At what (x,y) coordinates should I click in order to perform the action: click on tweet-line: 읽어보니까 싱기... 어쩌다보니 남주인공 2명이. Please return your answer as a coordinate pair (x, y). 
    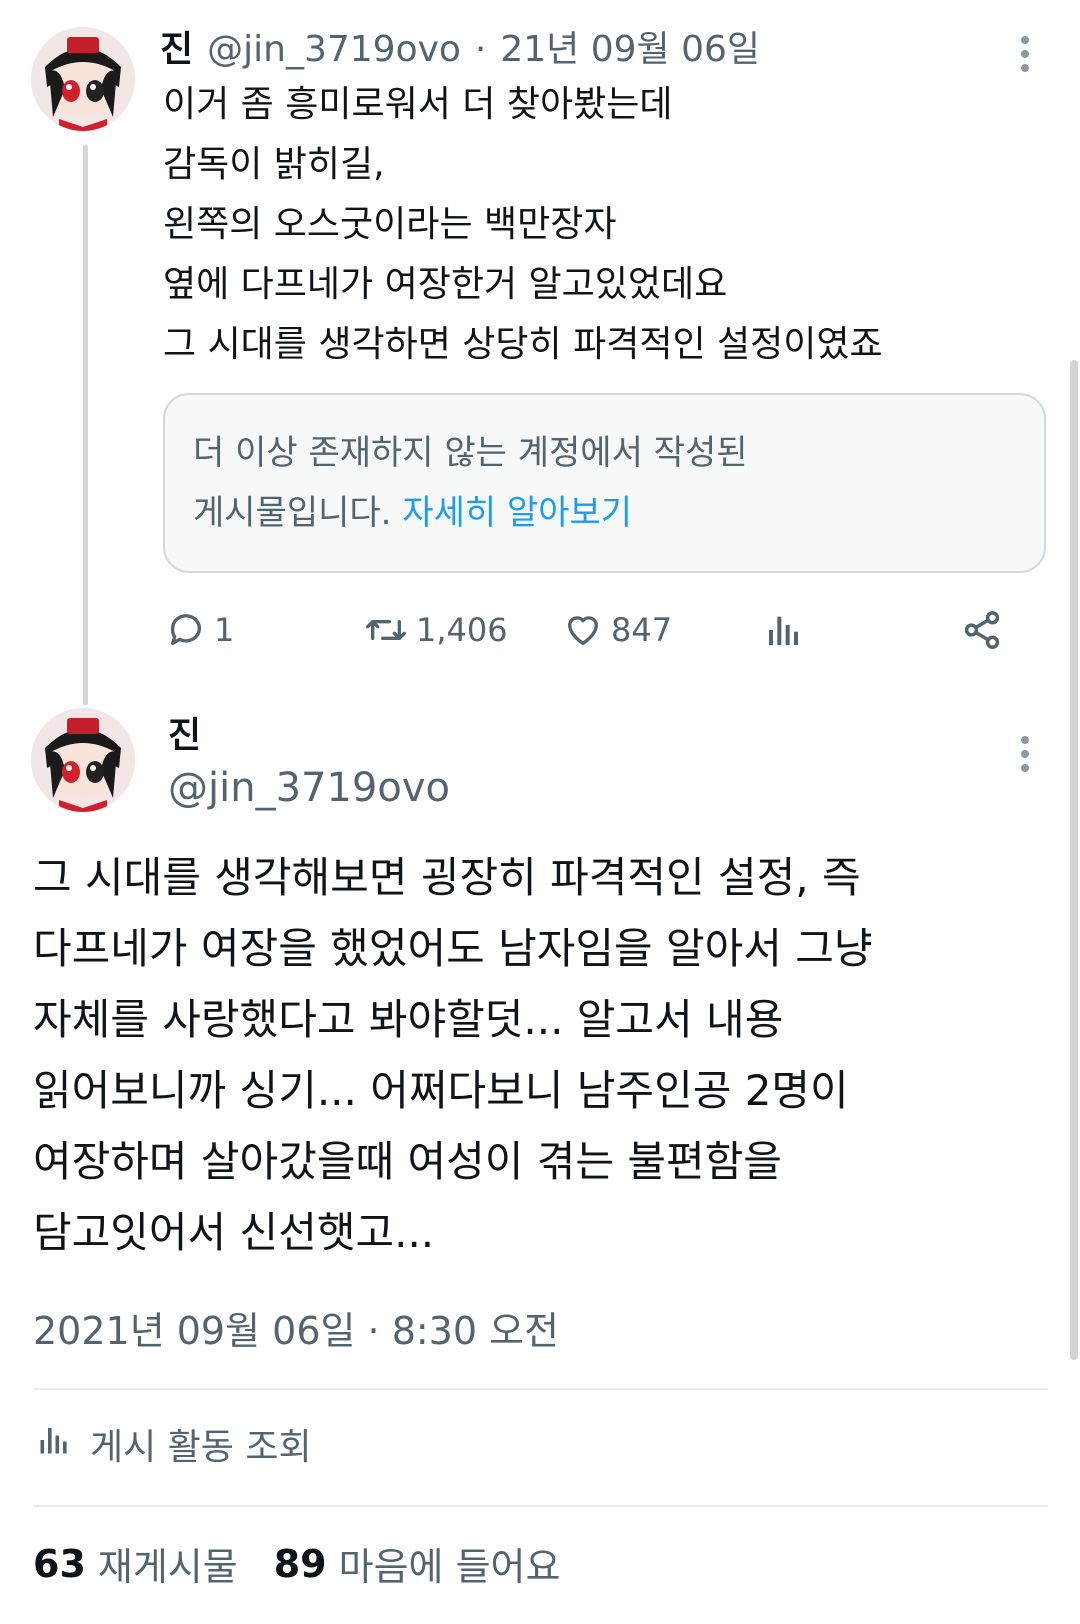
    Looking at the image, I should click on (441, 1090).